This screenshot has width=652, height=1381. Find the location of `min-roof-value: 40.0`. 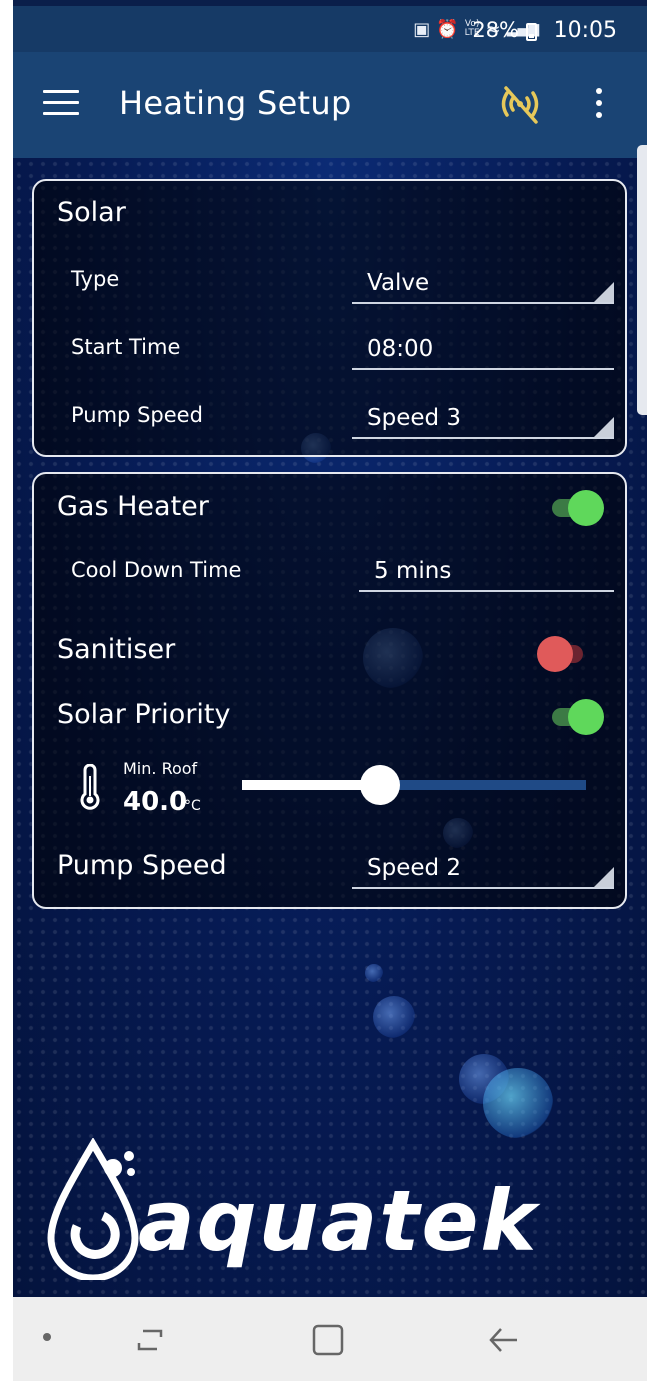

min-roof-value: 40.0 is located at coordinates (155, 802).